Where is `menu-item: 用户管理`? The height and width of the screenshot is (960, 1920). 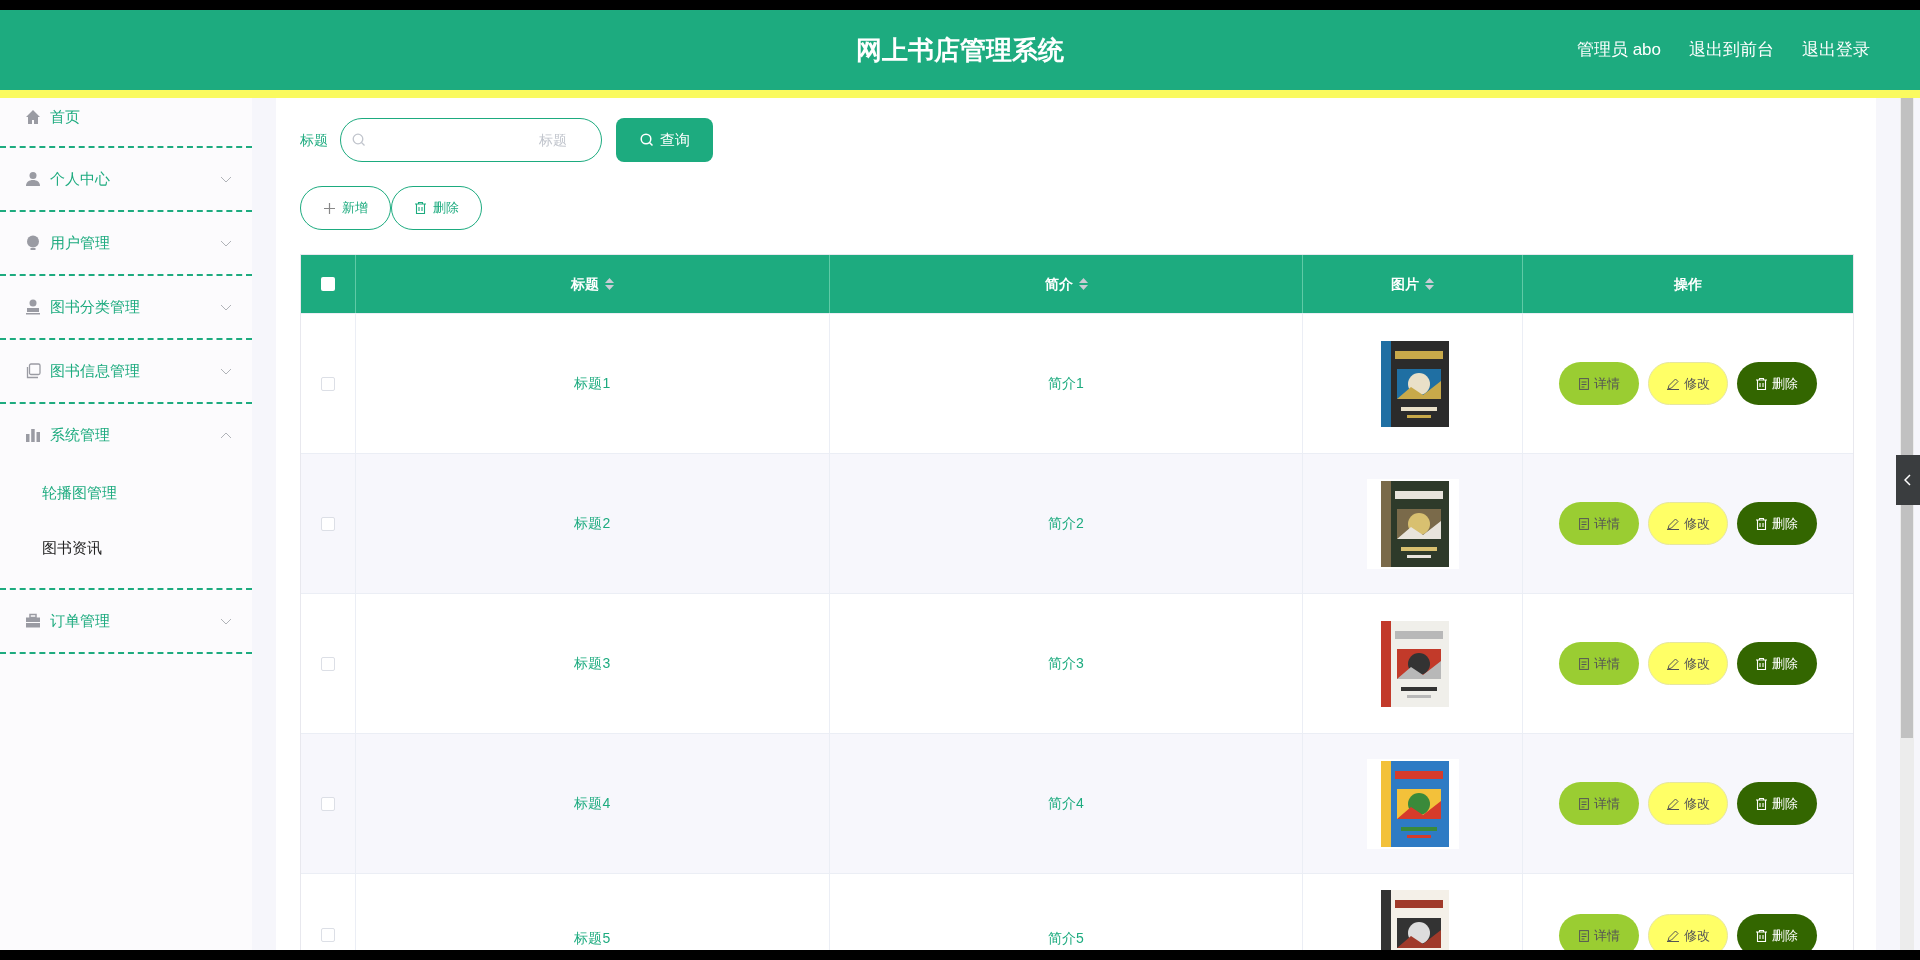
menu-item: 用户管理 is located at coordinates (126, 243).